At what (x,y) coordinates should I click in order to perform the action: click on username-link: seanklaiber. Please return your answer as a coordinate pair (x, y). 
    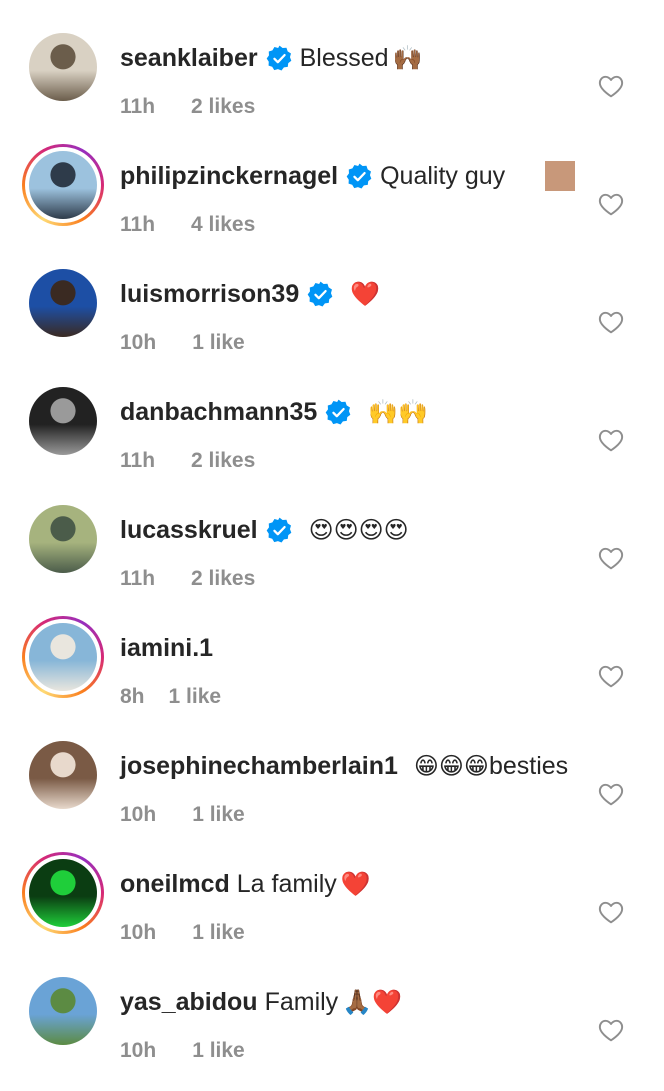
    Looking at the image, I should click on (189, 58).